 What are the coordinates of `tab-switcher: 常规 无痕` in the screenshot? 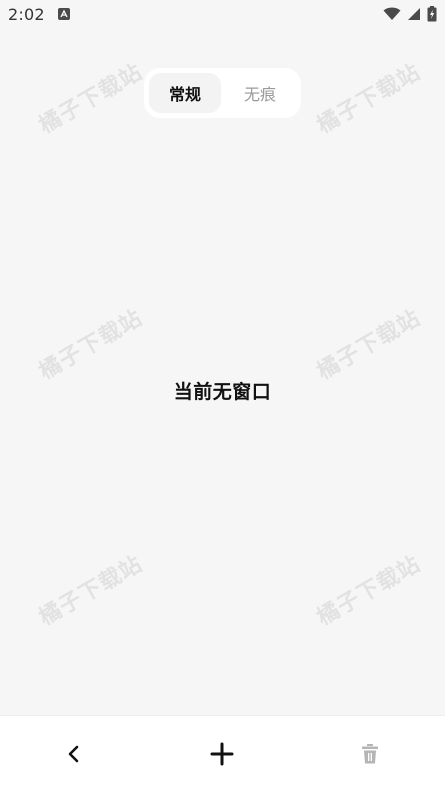 It's located at (222, 93).